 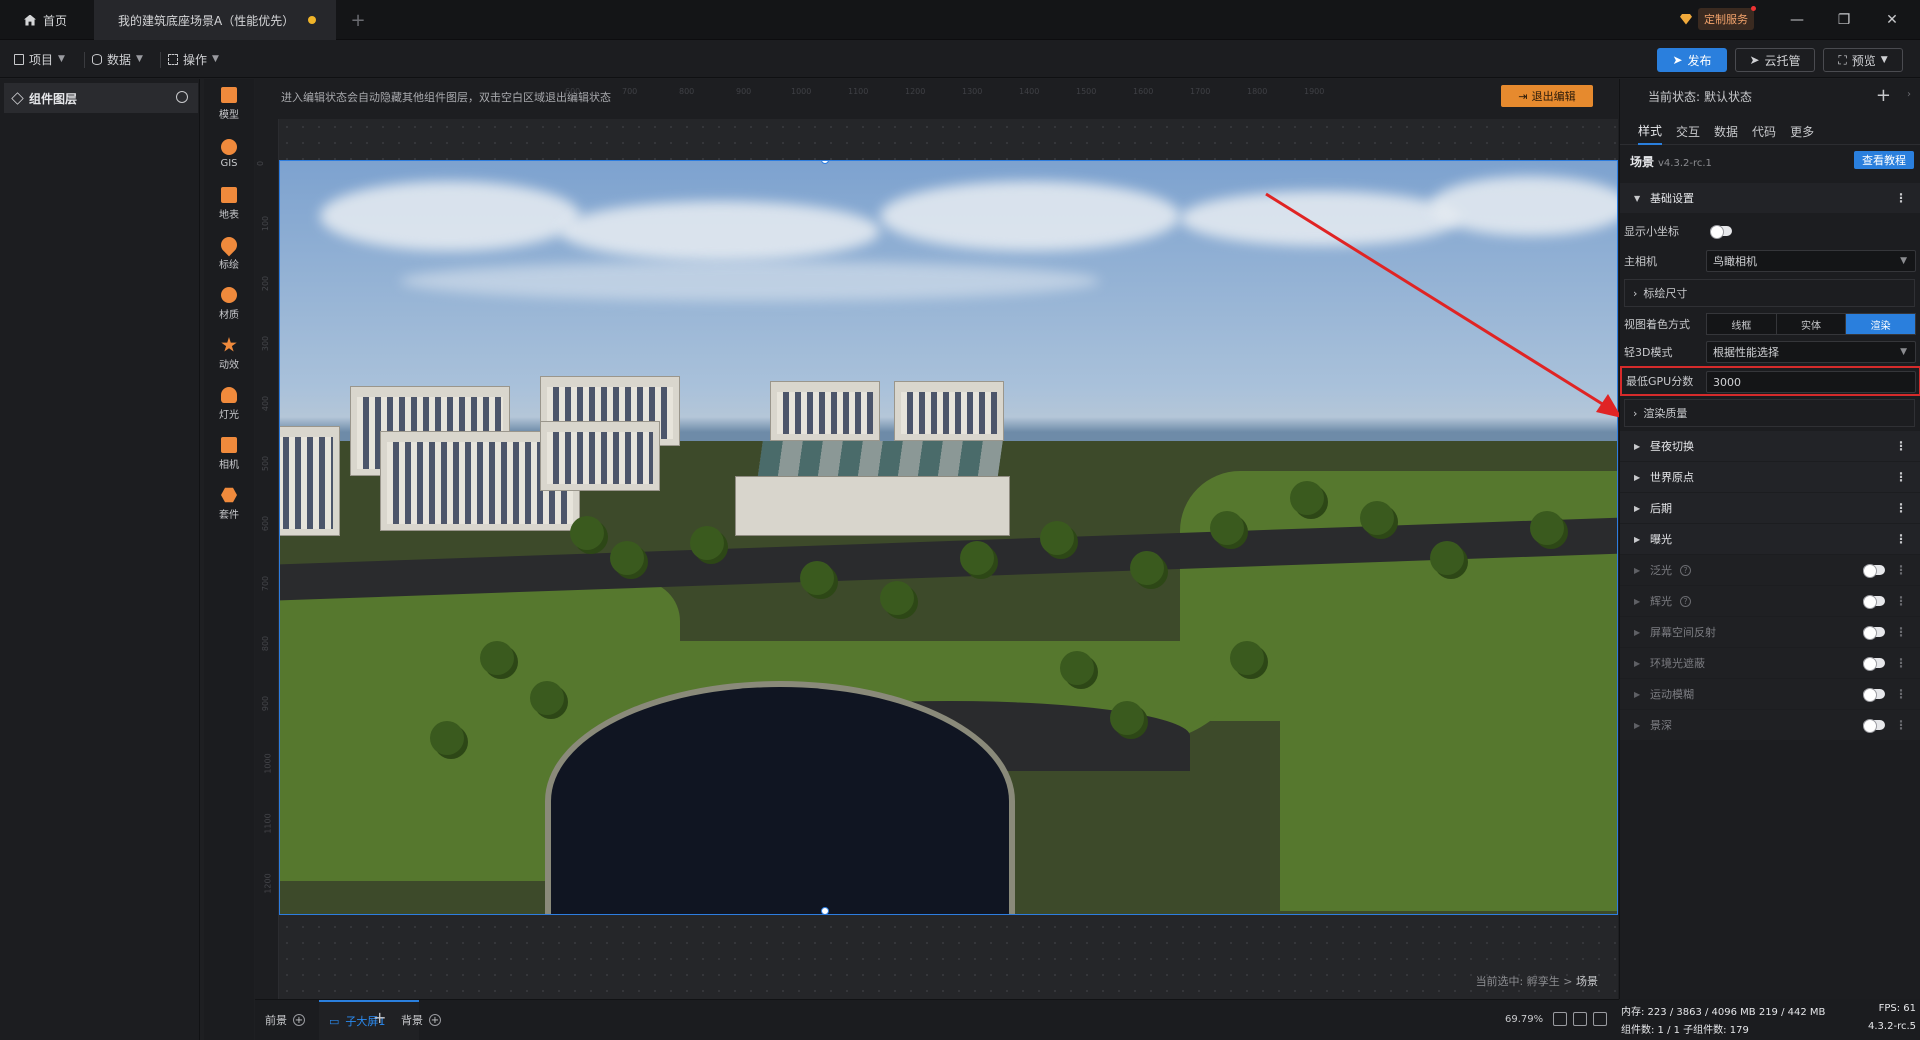 What do you see at coordinates (1874, 726) in the screenshot?
I see `dof-toggle` at bounding box center [1874, 726].